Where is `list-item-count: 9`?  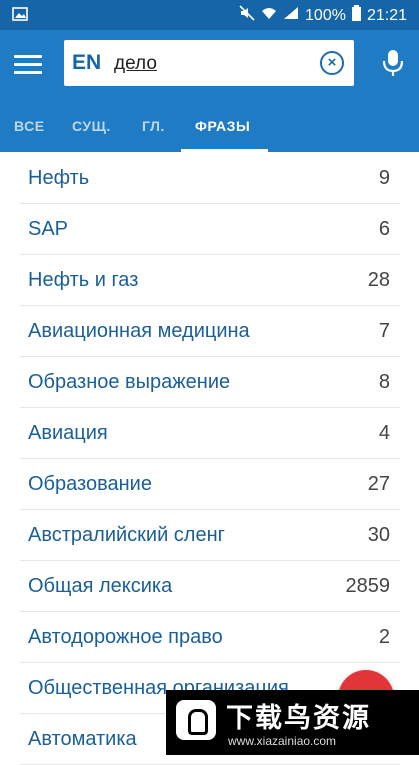 list-item-count: 9 is located at coordinates (384, 178).